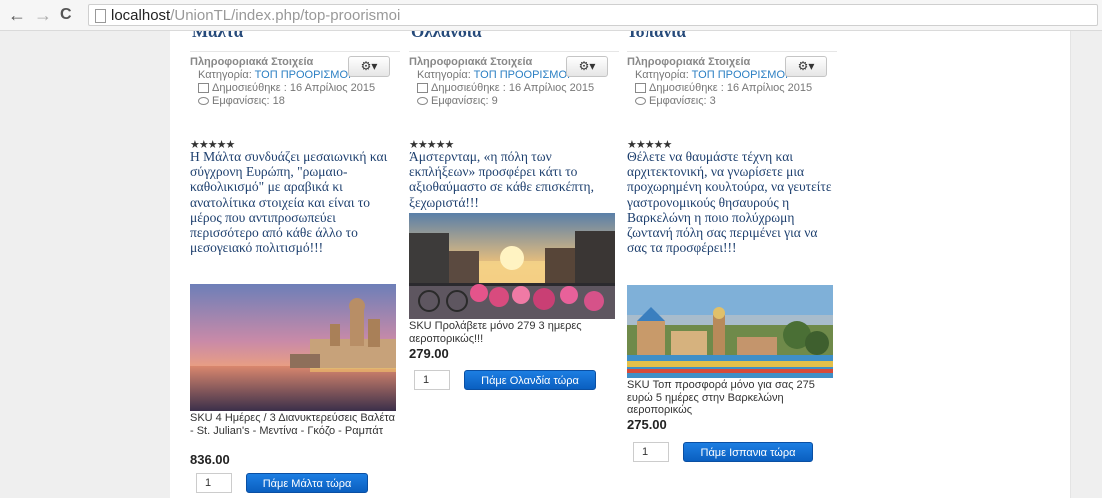 This screenshot has height=498, width=1102. What do you see at coordinates (305, 101) in the screenshot?
I see `hits-line: Εμφανίσεις: 18` at bounding box center [305, 101].